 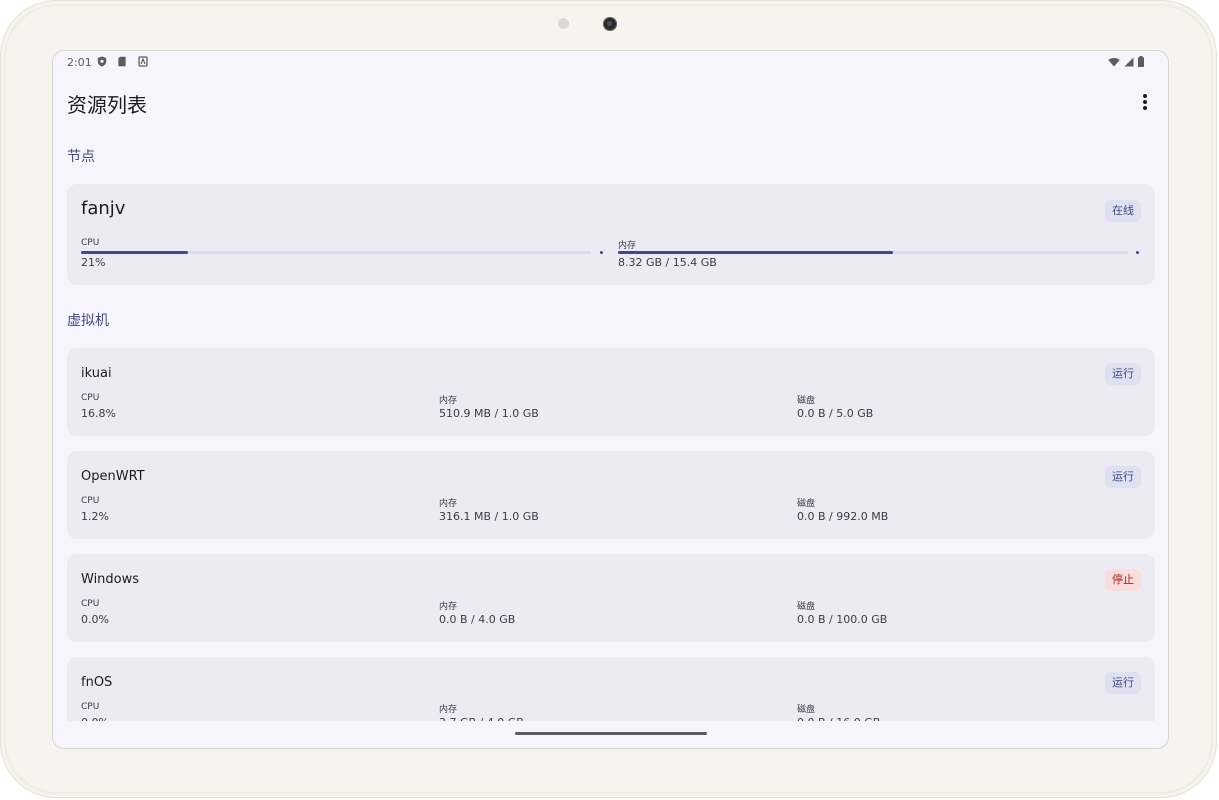 What do you see at coordinates (1145, 96) in the screenshot?
I see `more-vert-icon` at bounding box center [1145, 96].